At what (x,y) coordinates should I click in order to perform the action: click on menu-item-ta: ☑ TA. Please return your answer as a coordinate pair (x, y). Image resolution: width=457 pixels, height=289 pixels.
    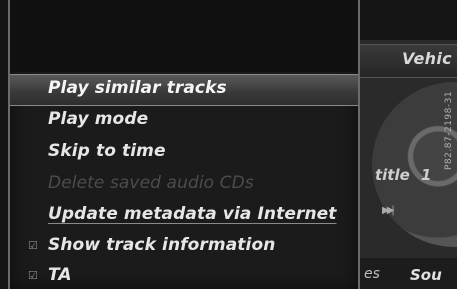
    Looking at the image, I should click on (184, 275).